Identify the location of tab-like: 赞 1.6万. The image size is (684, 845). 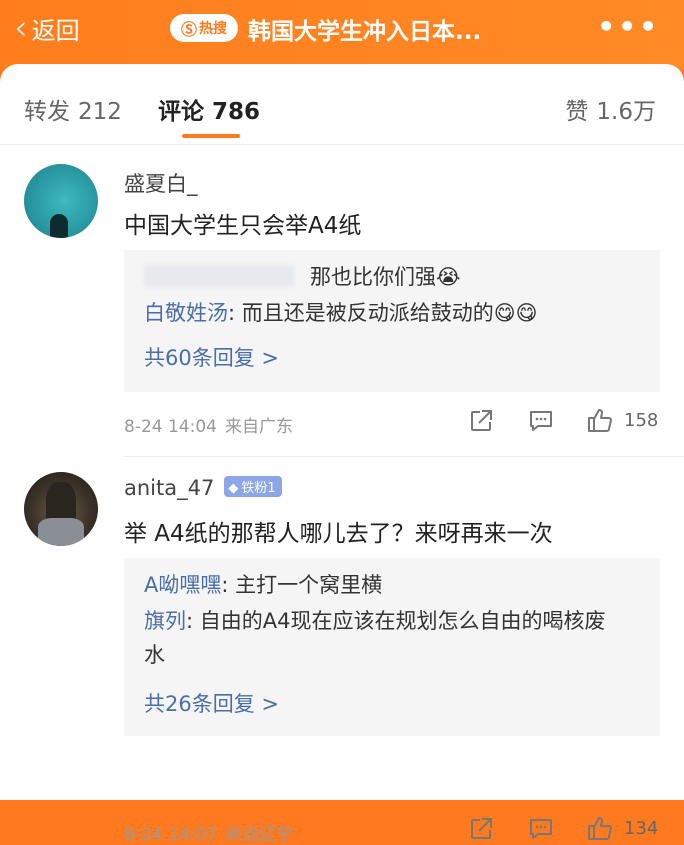
(610, 109).